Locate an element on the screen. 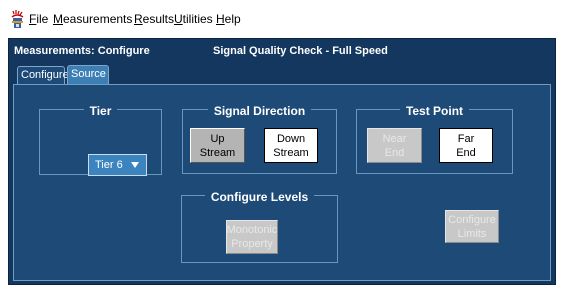 The width and height of the screenshot is (561, 285). configure-limits-label-line2: Limits is located at coordinates (472, 233).